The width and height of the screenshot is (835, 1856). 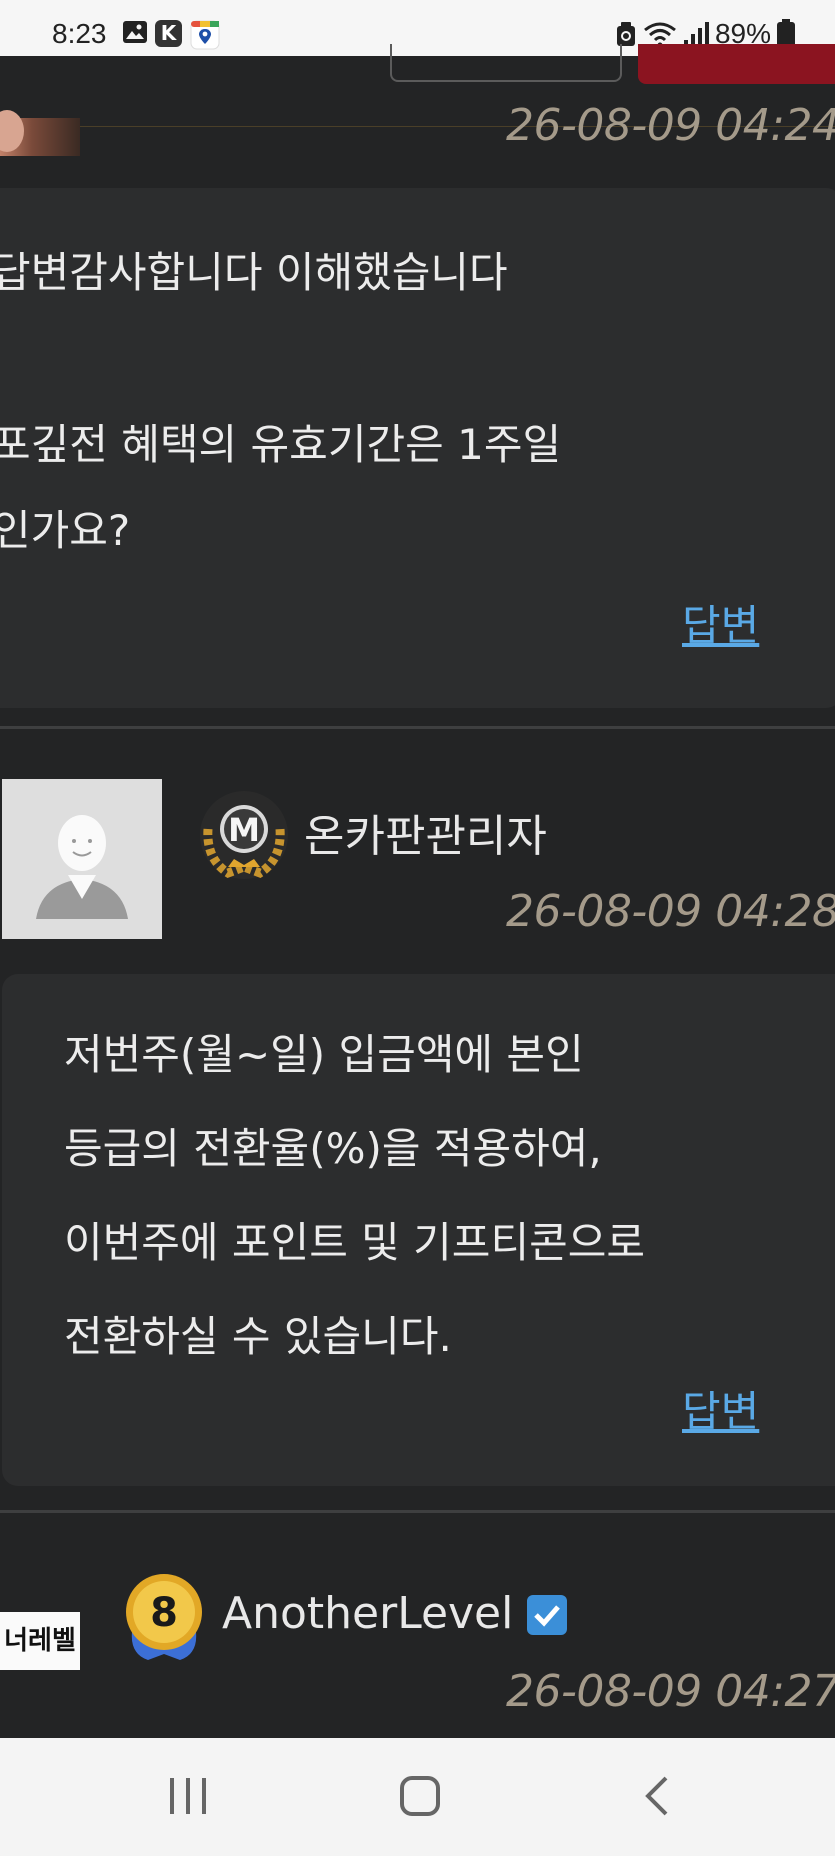 What do you see at coordinates (355, 1242) in the screenshot?
I see `comment-text-line: 이번주에 포인트 및 기프티콘으로` at bounding box center [355, 1242].